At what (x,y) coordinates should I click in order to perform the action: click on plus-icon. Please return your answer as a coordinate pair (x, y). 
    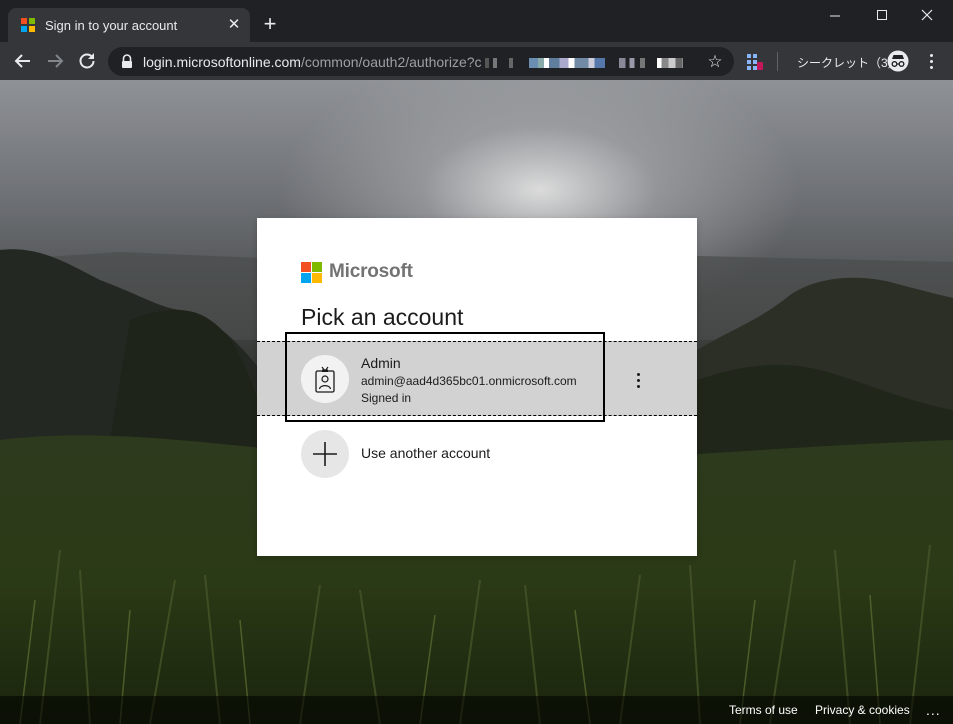
    Looking at the image, I should click on (325, 454).